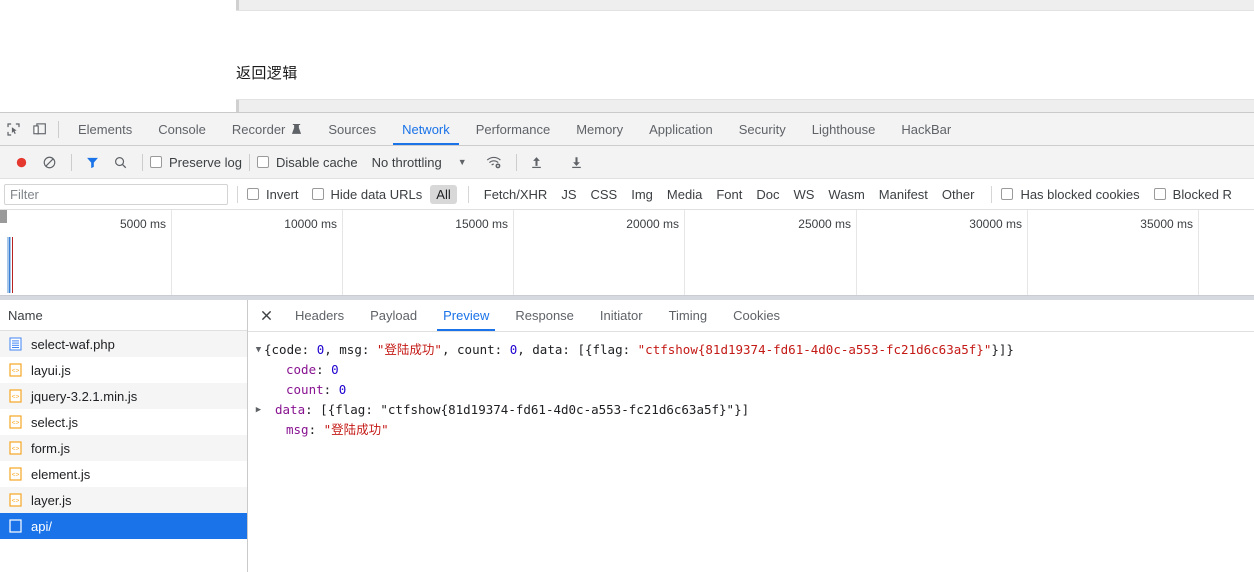 Image resolution: width=1254 pixels, height=572 pixels. I want to click on experiment-flask-icon, so click(296, 129).